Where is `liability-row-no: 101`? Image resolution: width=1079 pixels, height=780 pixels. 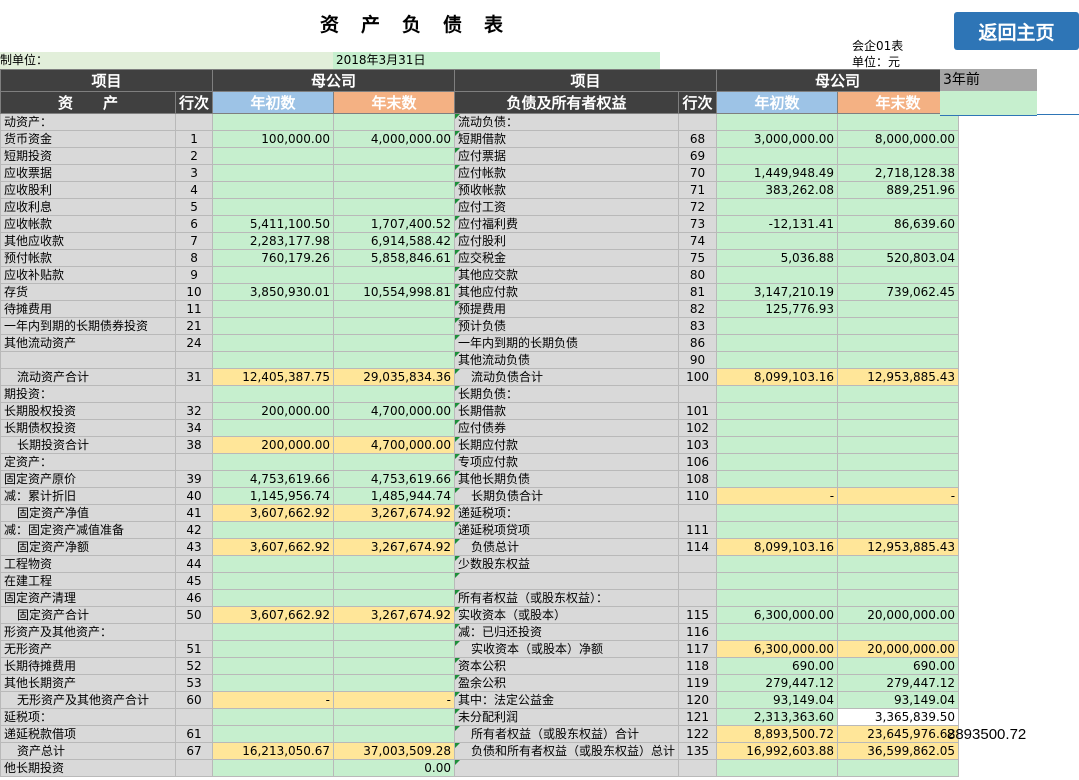
liability-row-no: 101 is located at coordinates (698, 411).